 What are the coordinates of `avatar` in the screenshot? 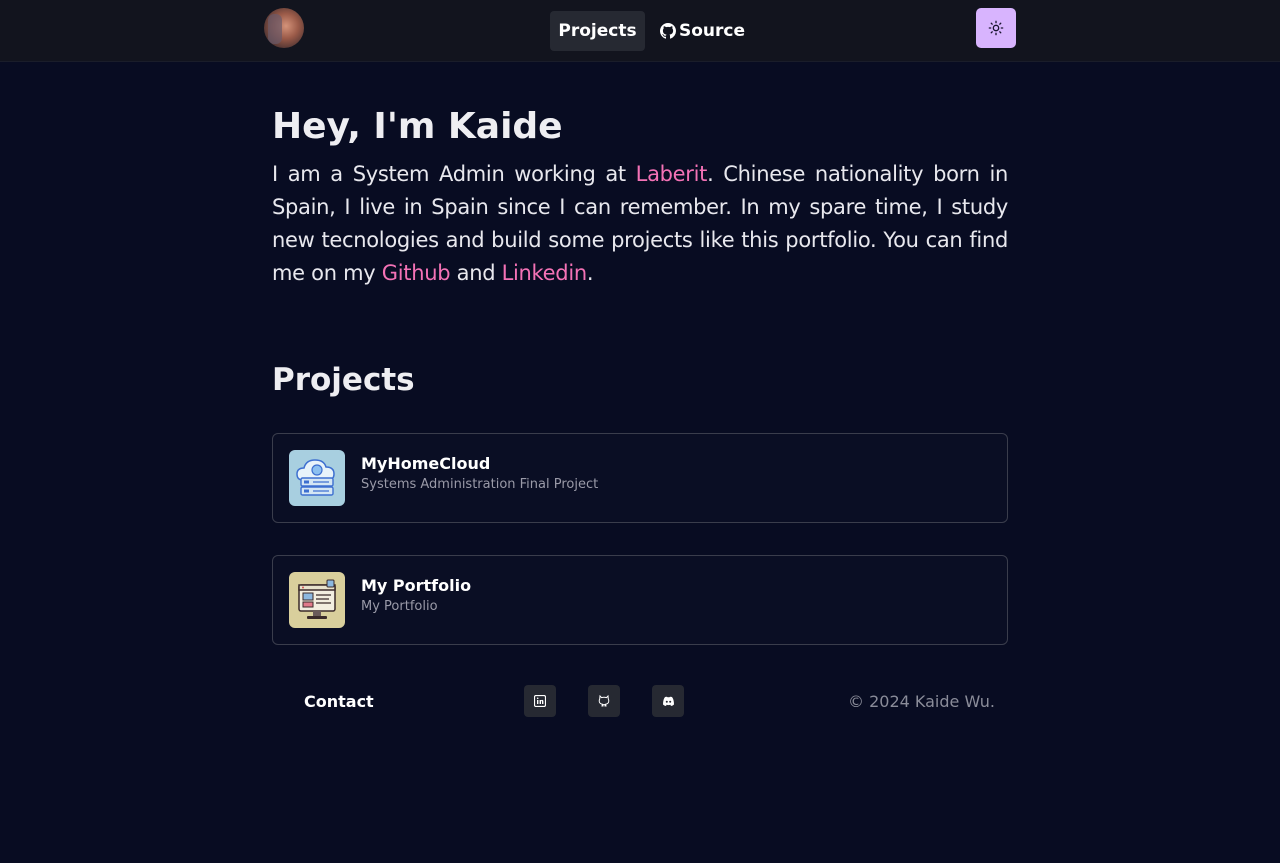 It's located at (284, 28).